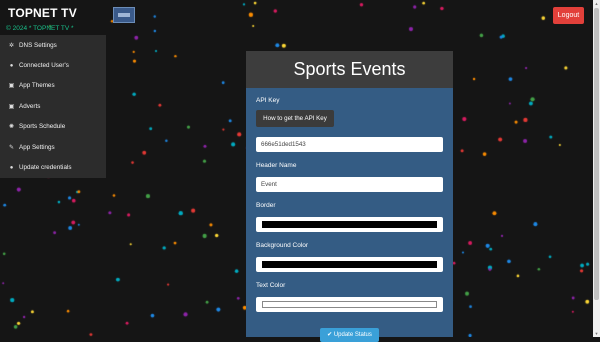  Describe the element at coordinates (276, 165) in the screenshot. I see `header-name-label: Header Name` at that location.